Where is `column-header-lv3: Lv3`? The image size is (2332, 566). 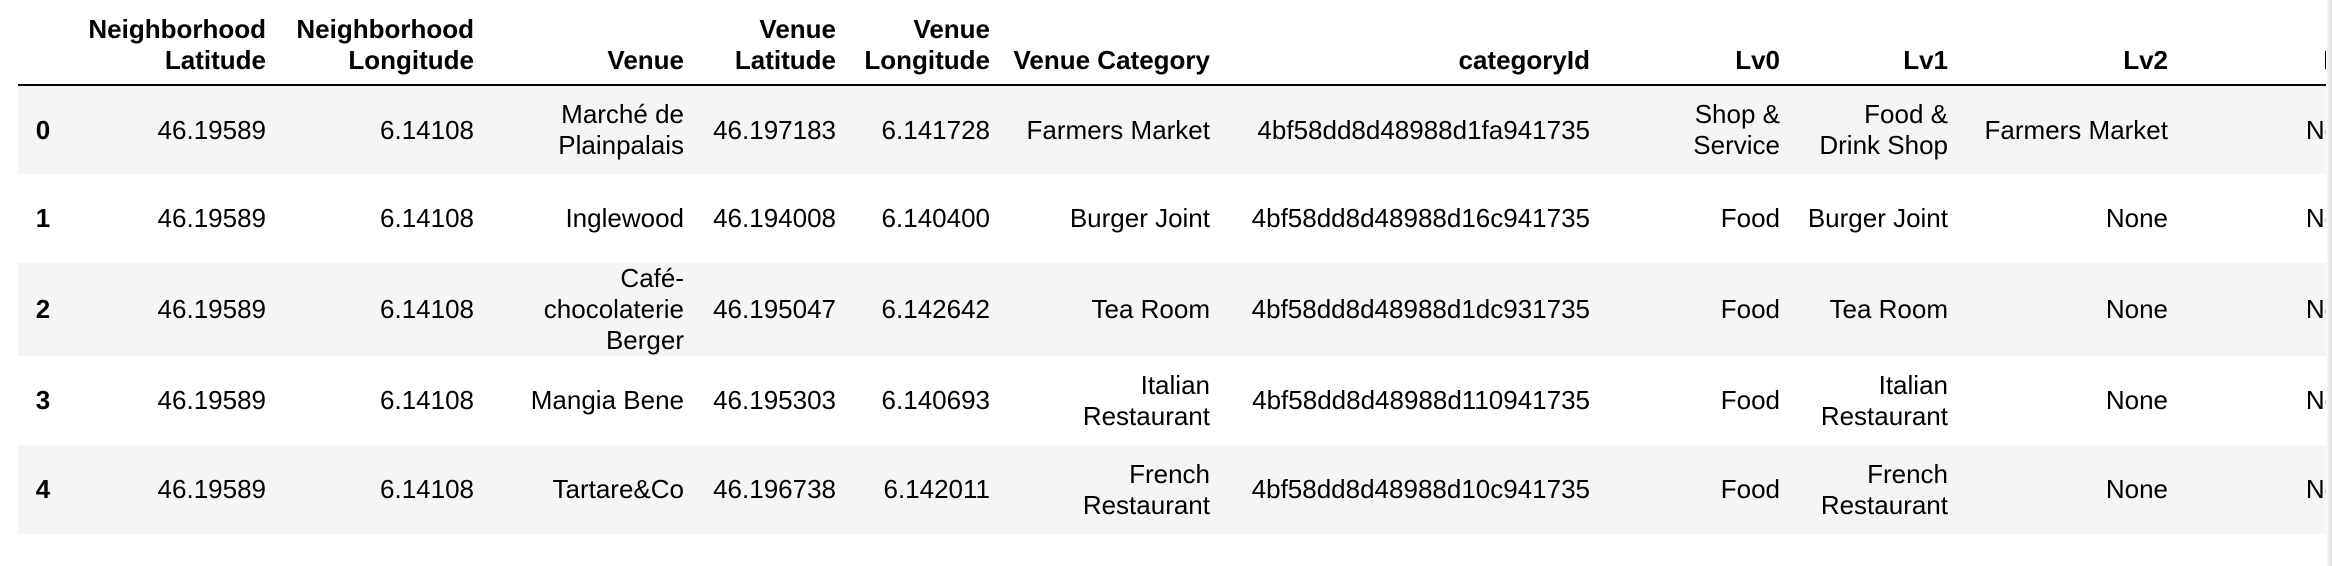
column-header-lv3: Lv3 is located at coordinates (2255, 43).